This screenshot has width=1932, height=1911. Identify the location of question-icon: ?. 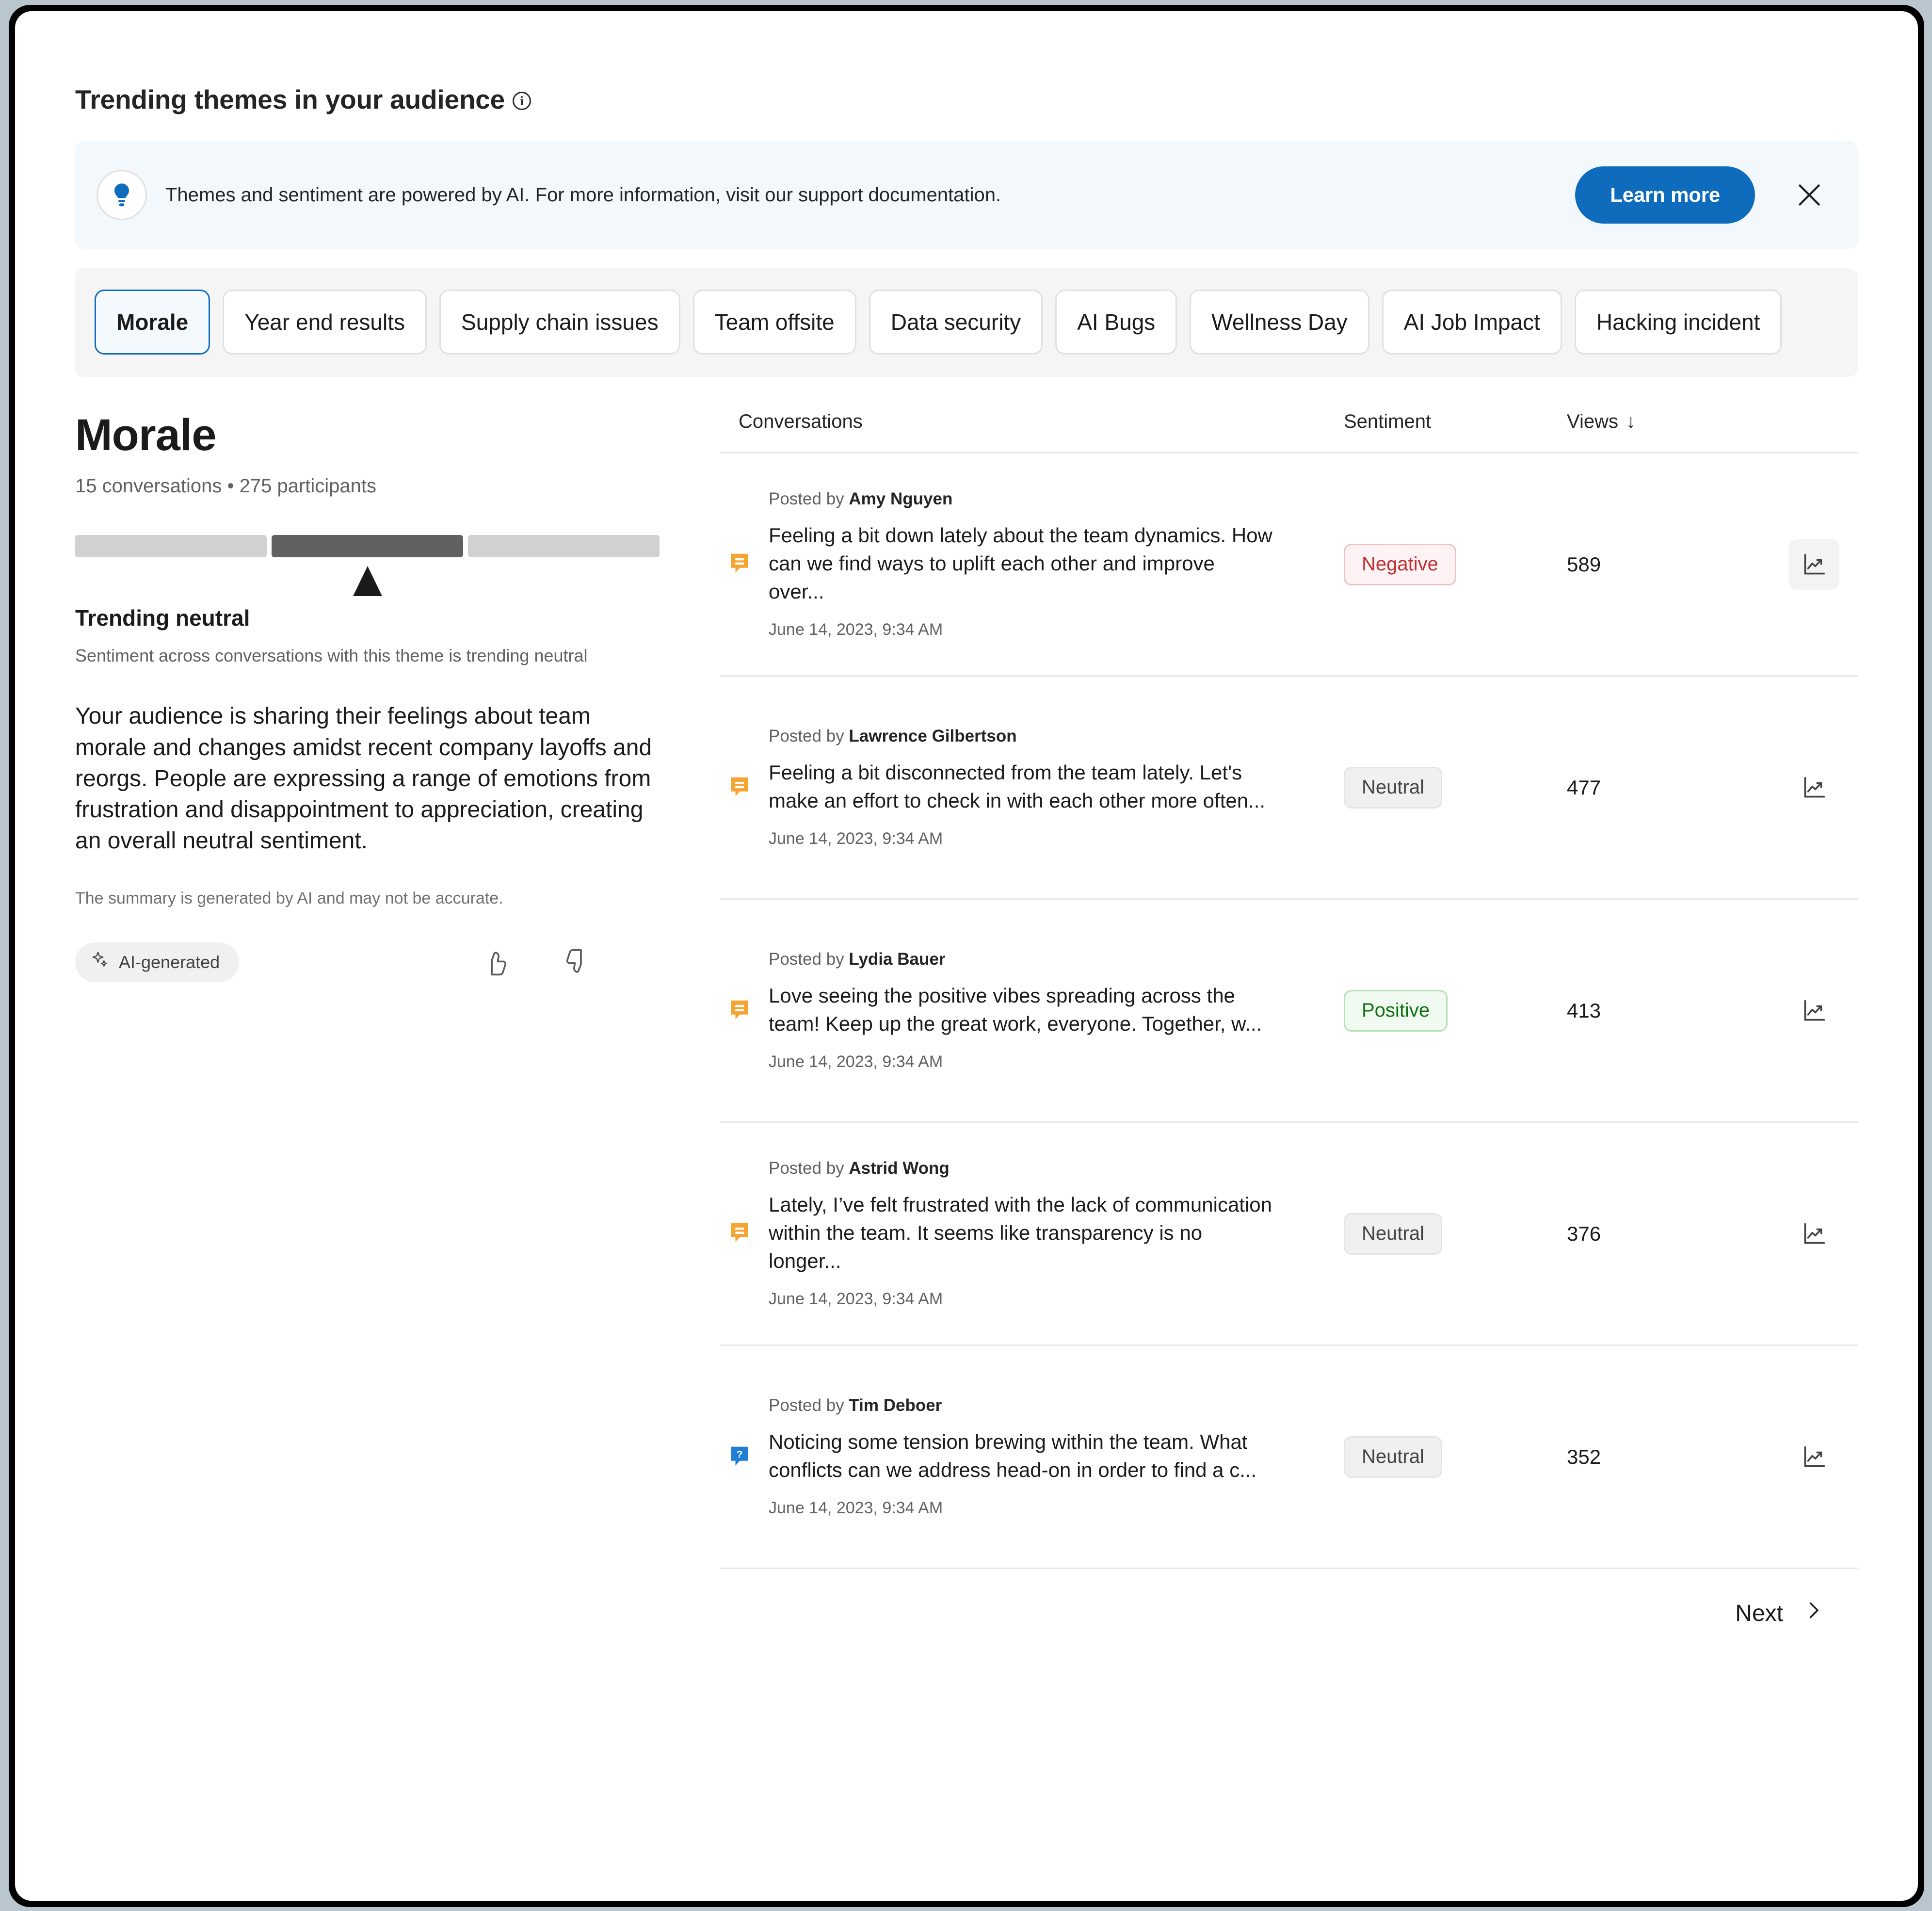
(739, 1457).